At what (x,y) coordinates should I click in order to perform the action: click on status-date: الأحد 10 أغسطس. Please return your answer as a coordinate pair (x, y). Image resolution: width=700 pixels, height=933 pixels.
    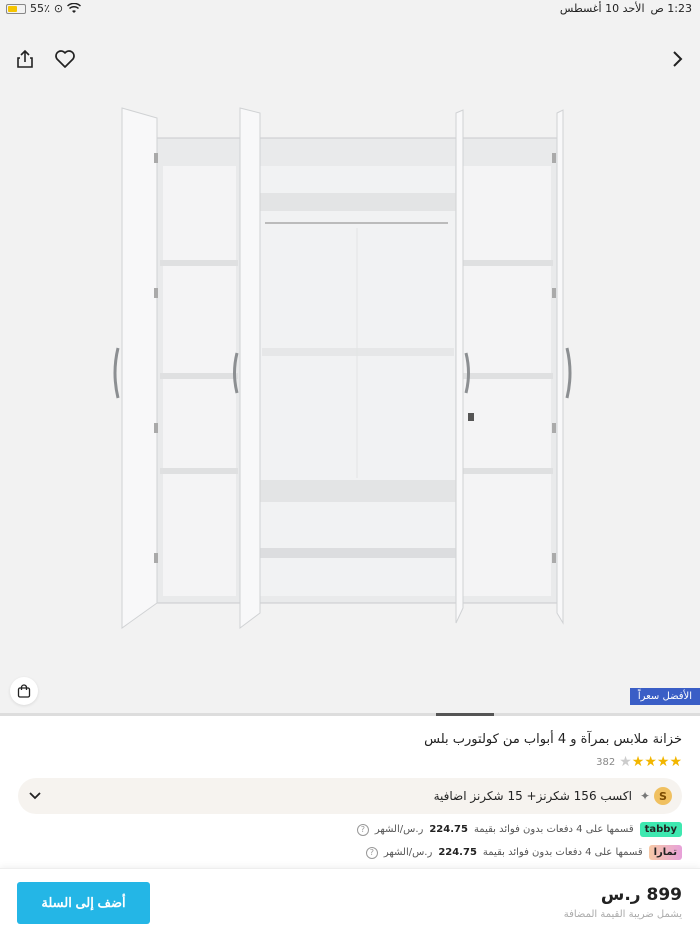
    Looking at the image, I should click on (602, 8).